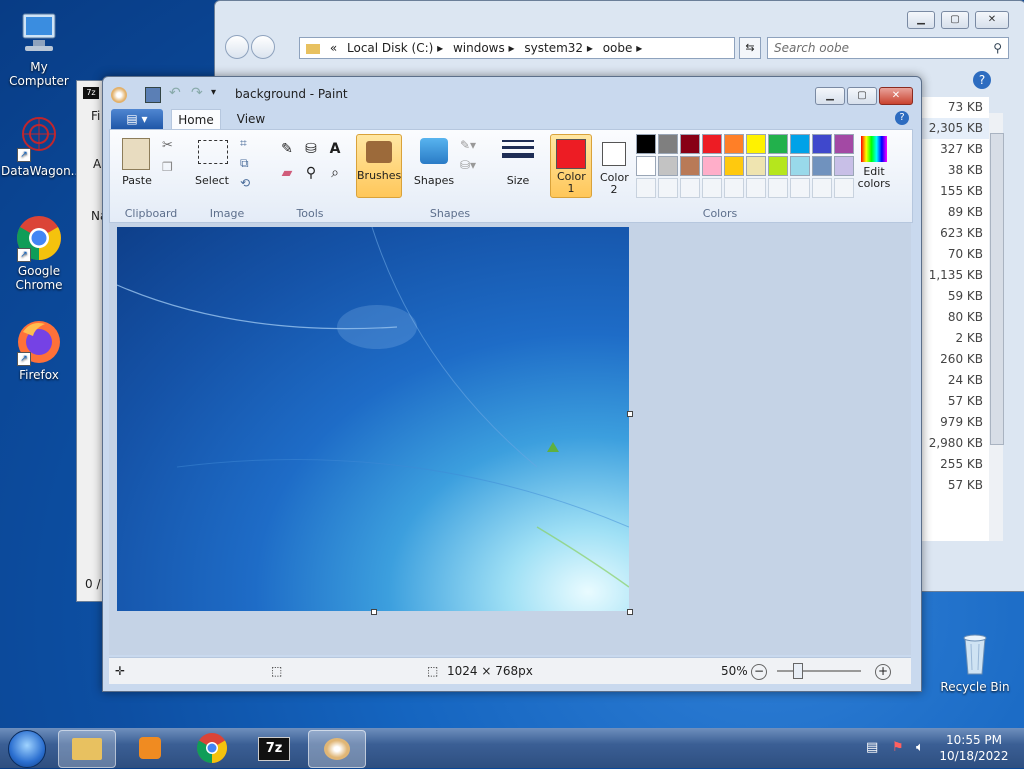  Describe the element at coordinates (213, 92) in the screenshot. I see `quick-access-dropdown-icon: ▾` at that location.